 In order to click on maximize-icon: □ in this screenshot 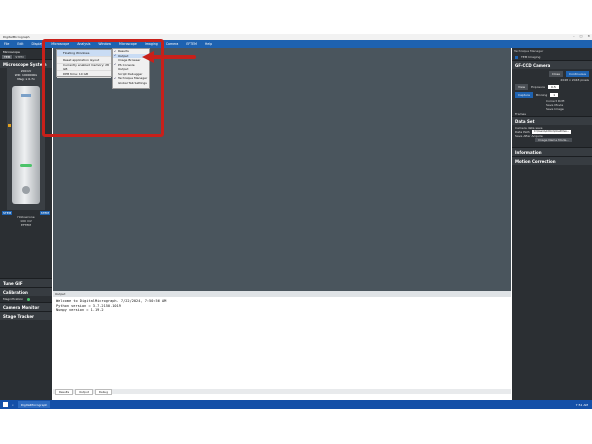, I will do `click(581, 36)`.